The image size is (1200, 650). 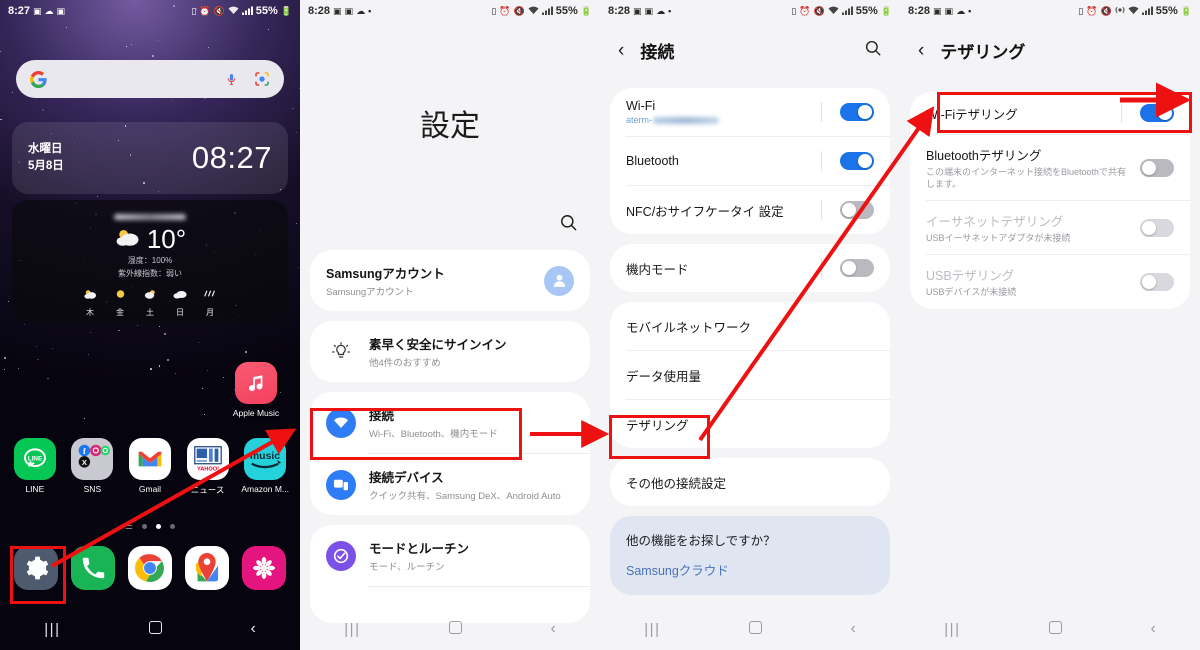 I want to click on looking-for-more-card: 他の機能をお探しですか？ Samsungクラウド, so click(x=750, y=555).